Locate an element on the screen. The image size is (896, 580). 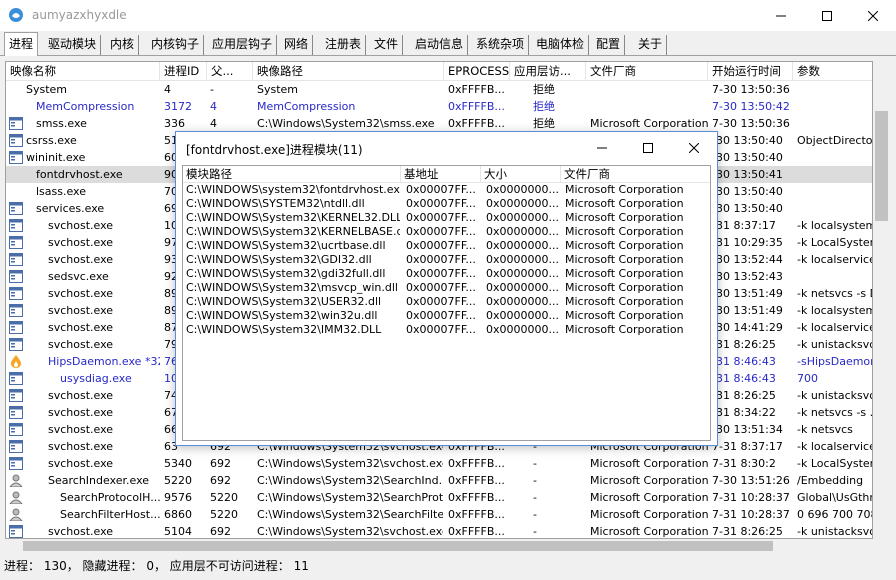
process-name: fontdrvhost.exe is located at coordinates (79, 174).